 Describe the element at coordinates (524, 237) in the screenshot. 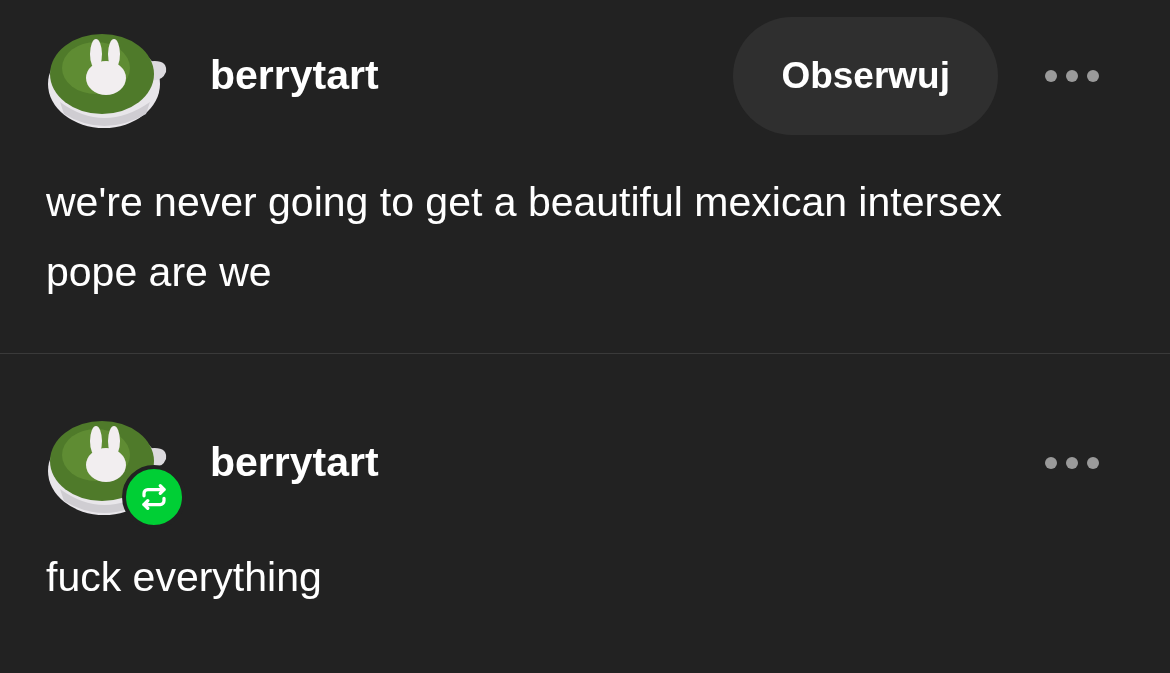

I see `post-text: we're never going to get a beautiful mexican intersex pope are we` at that location.